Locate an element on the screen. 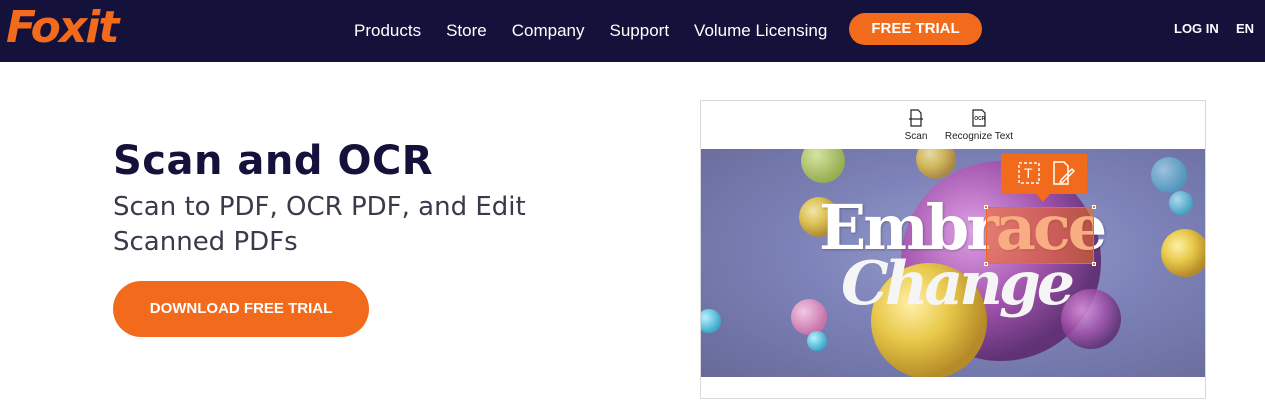 Image resolution: width=1265 pixels, height=413 pixels. page-title: Scan and OCR is located at coordinates (273, 161).